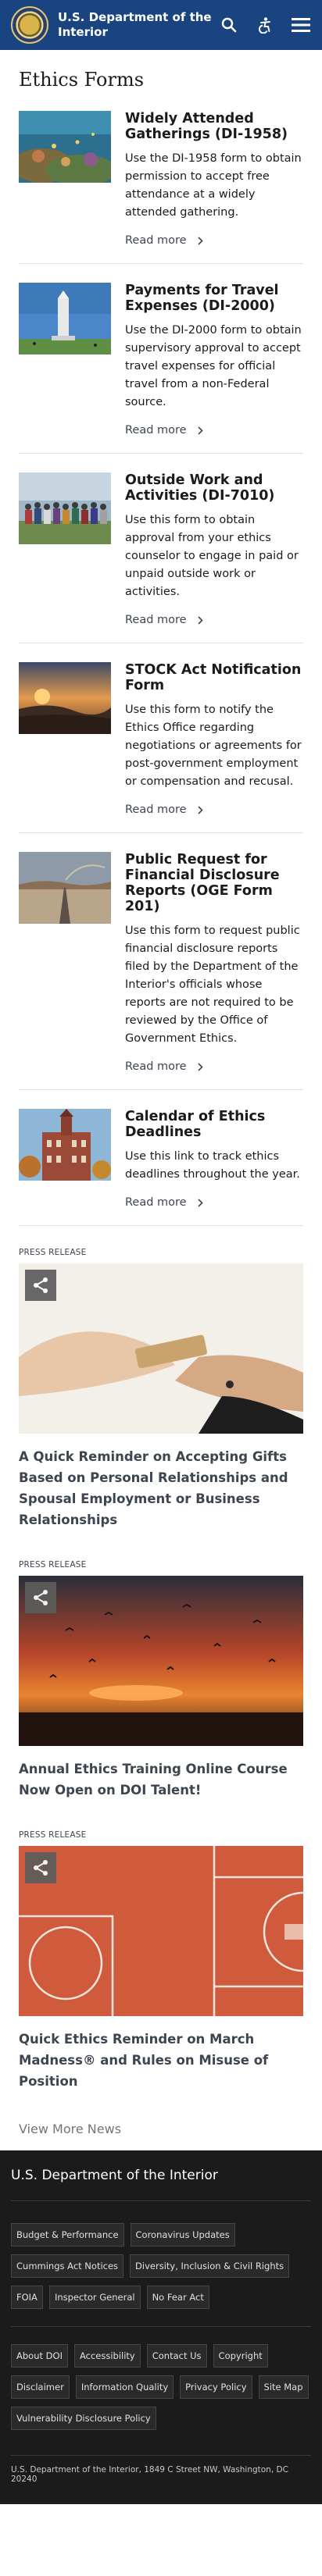 This screenshot has height=2576, width=322. I want to click on footer-link: Inspector General, so click(94, 2297).